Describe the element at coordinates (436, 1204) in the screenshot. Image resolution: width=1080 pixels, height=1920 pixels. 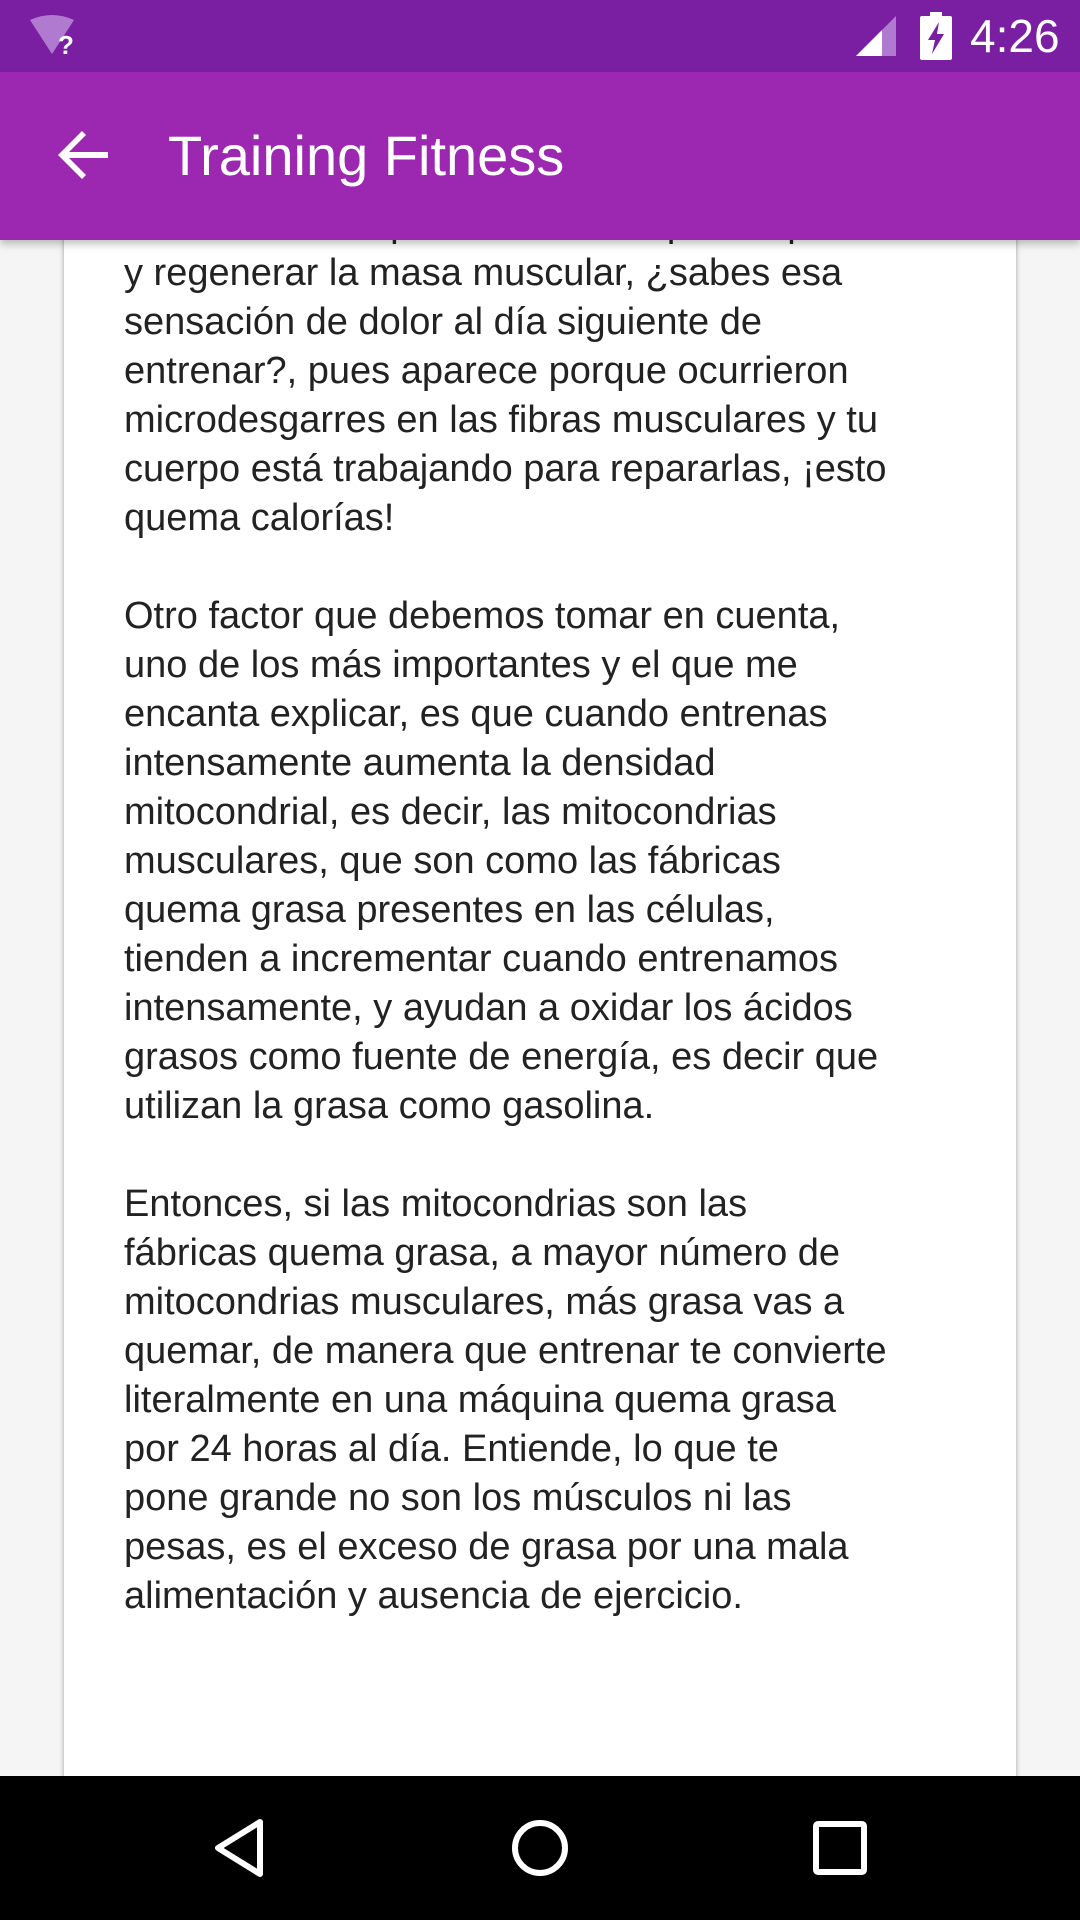
I see `article-line: Entonces, si las mitocondrias son las` at that location.